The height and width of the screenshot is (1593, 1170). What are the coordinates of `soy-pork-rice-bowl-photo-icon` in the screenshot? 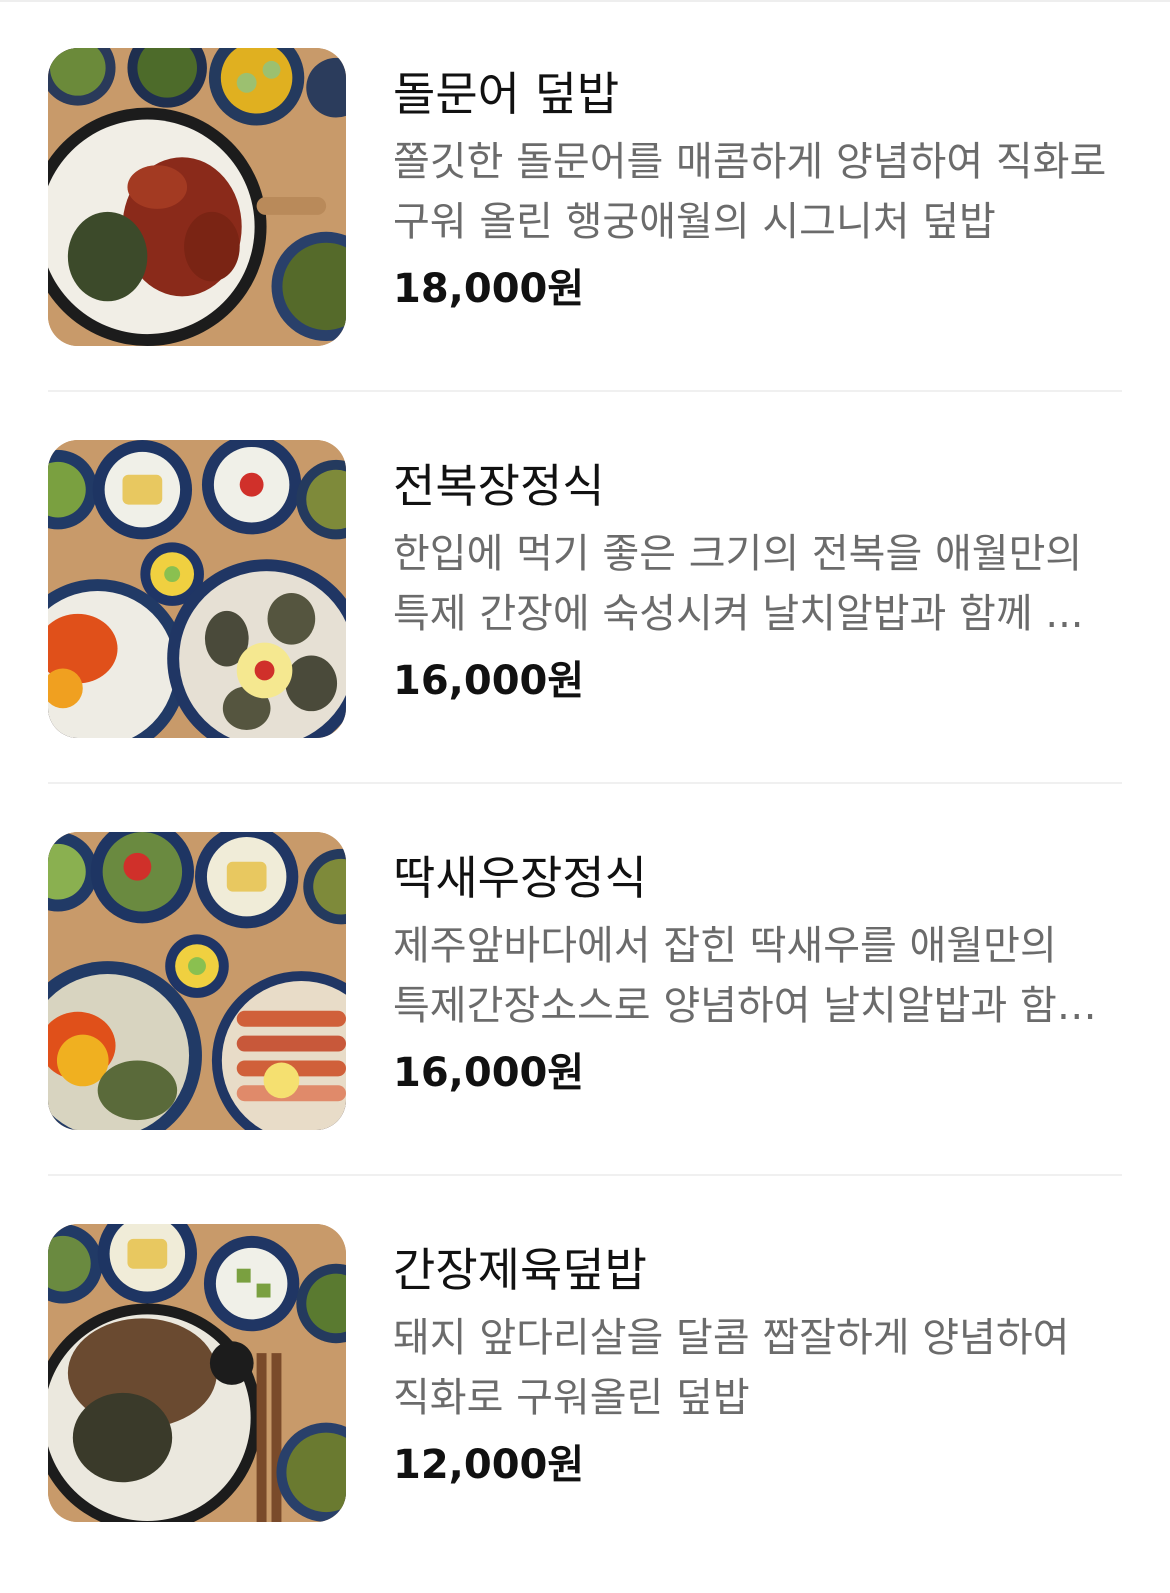 It's located at (197, 1373).